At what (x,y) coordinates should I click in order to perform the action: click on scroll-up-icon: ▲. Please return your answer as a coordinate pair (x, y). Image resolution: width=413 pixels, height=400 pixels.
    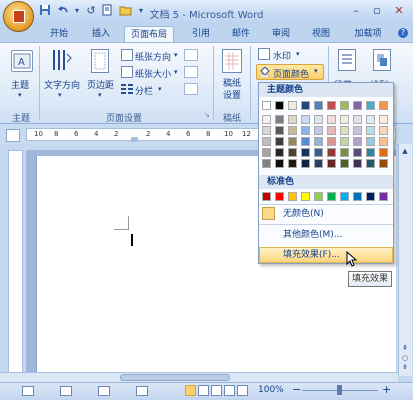
    Looking at the image, I should click on (405, 151).